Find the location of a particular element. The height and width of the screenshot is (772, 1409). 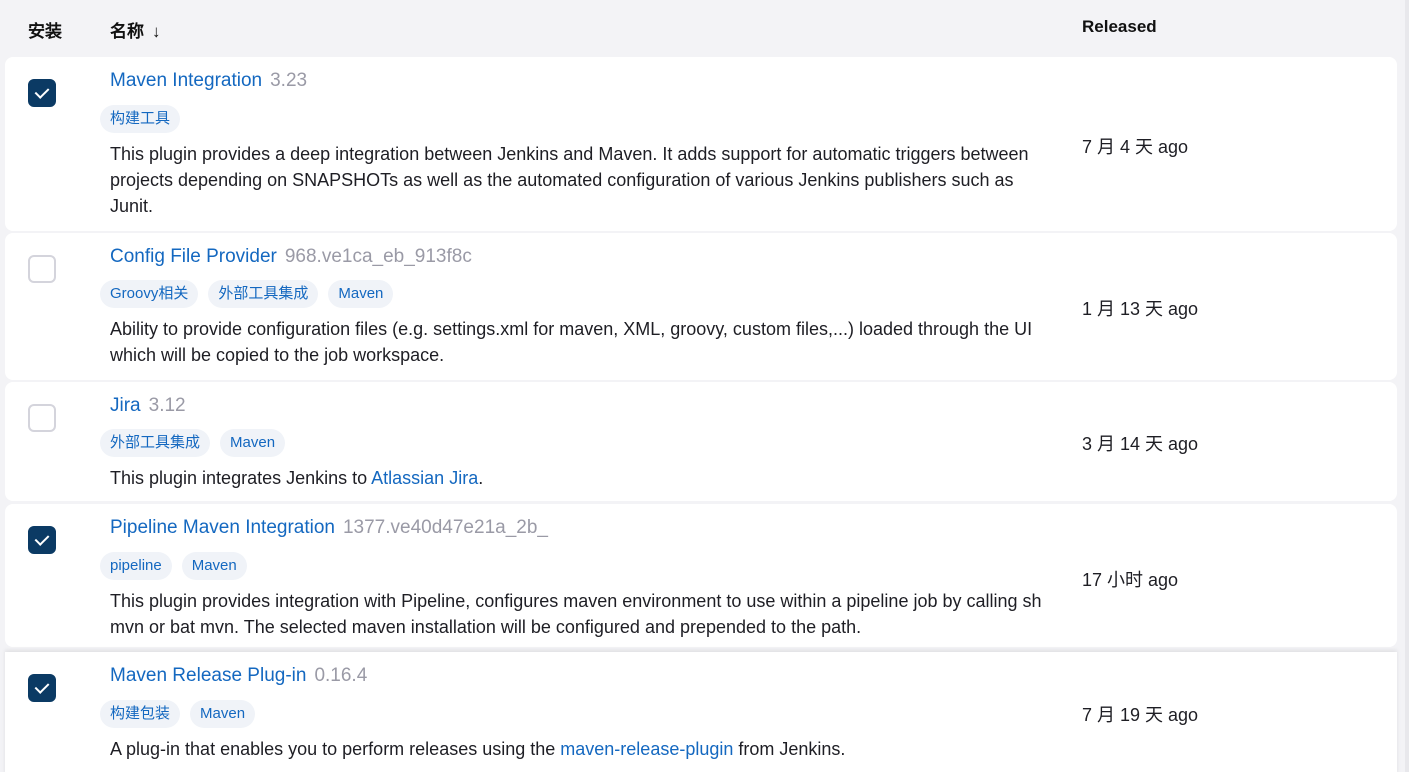

plugin-name-link: Maven Integration is located at coordinates (186, 80).